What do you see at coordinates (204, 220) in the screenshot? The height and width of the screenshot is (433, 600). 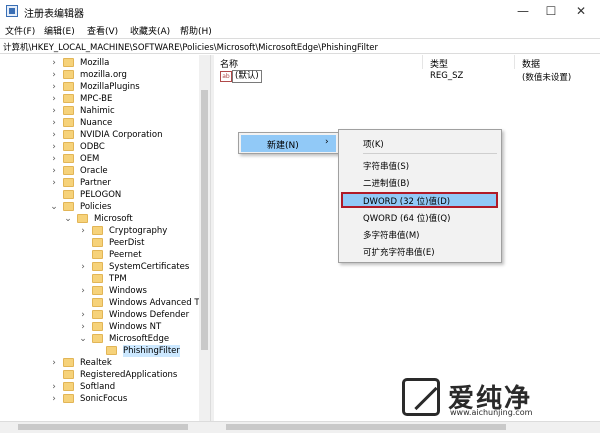 I see `tree-scroll-thumb` at bounding box center [204, 220].